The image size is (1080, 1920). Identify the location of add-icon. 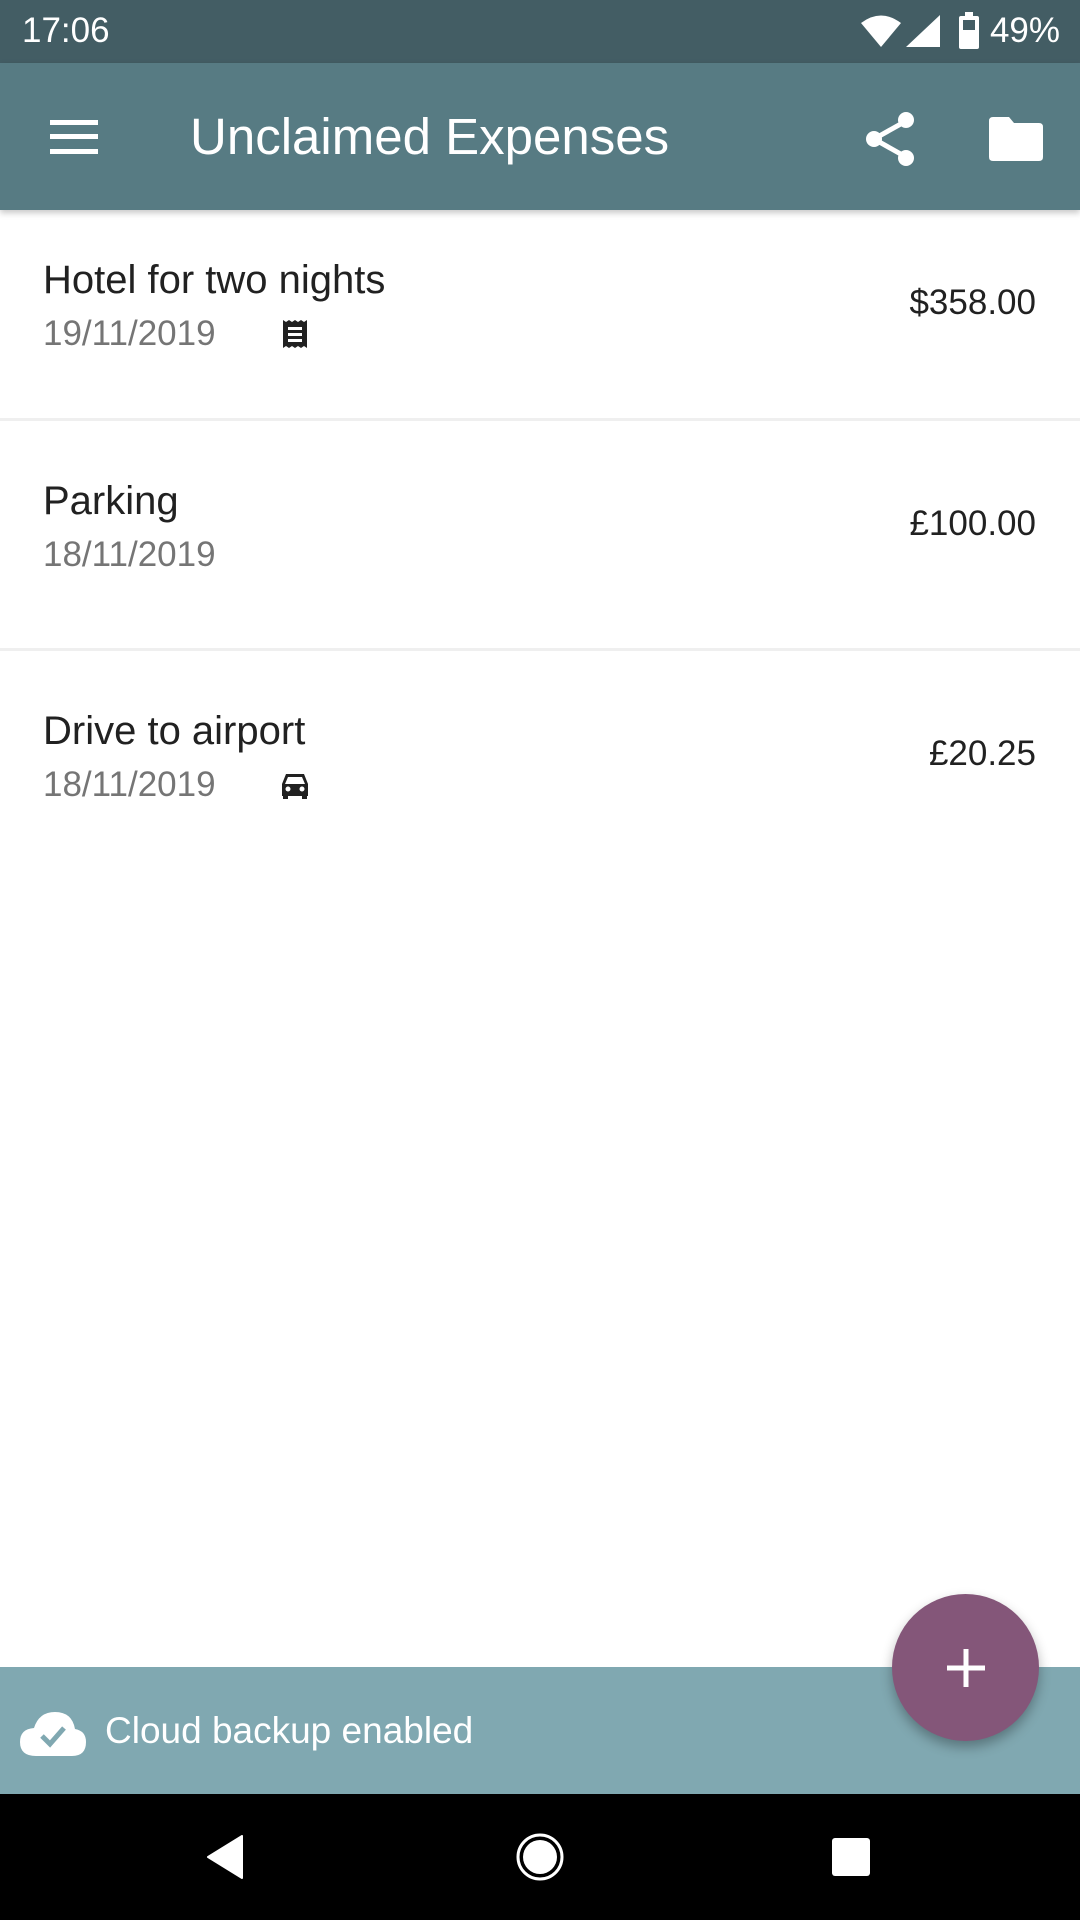
(965, 1667).